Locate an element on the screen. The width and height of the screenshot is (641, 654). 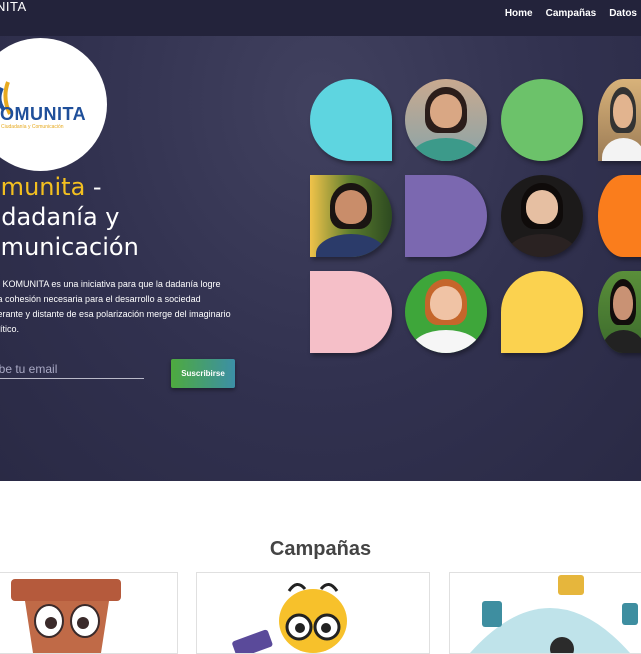
tile-purple is located at coordinates (446, 216).